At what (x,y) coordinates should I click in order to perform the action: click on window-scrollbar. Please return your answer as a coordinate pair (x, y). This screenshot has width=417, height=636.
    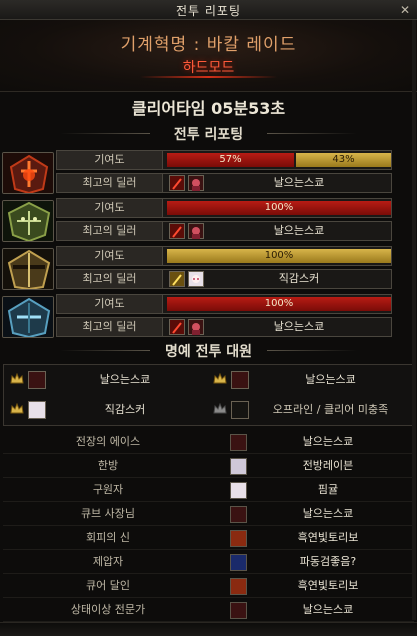
    Looking at the image, I should click on (414, 320).